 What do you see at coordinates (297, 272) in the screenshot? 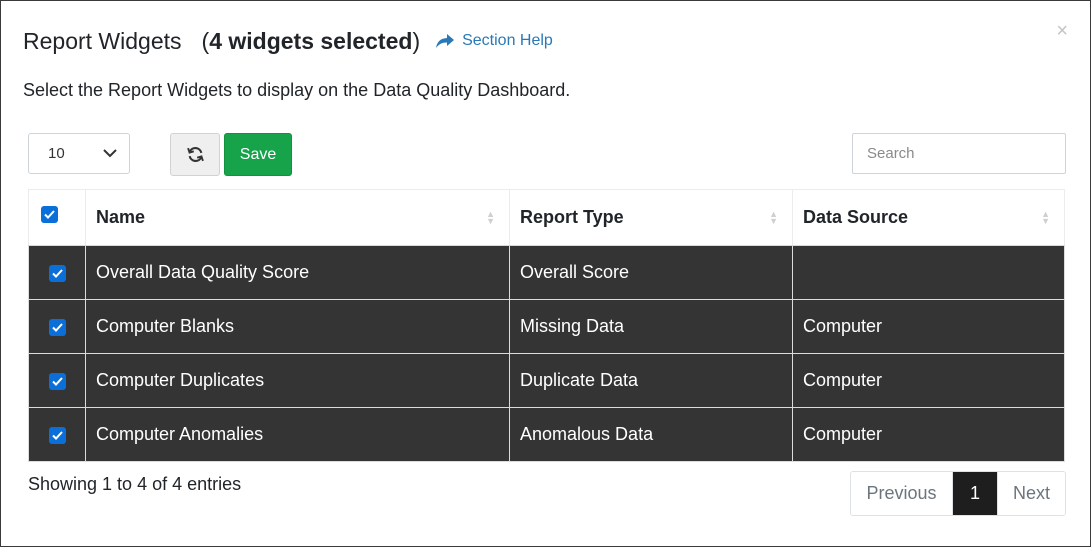
I see `cell-name: Overall Data Quality Score` at bounding box center [297, 272].